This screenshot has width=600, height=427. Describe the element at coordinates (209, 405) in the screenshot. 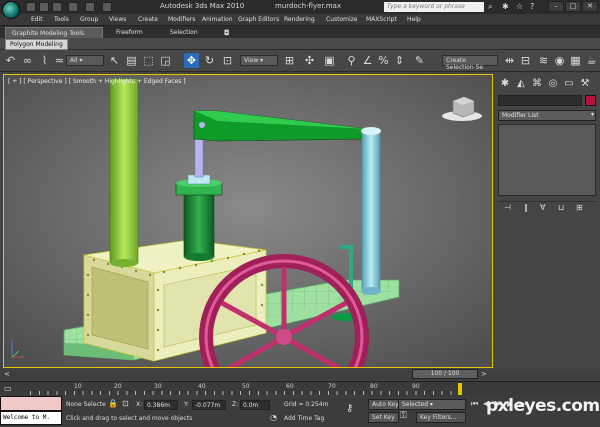

I see `y-coordinate-field: -0.077m` at that location.